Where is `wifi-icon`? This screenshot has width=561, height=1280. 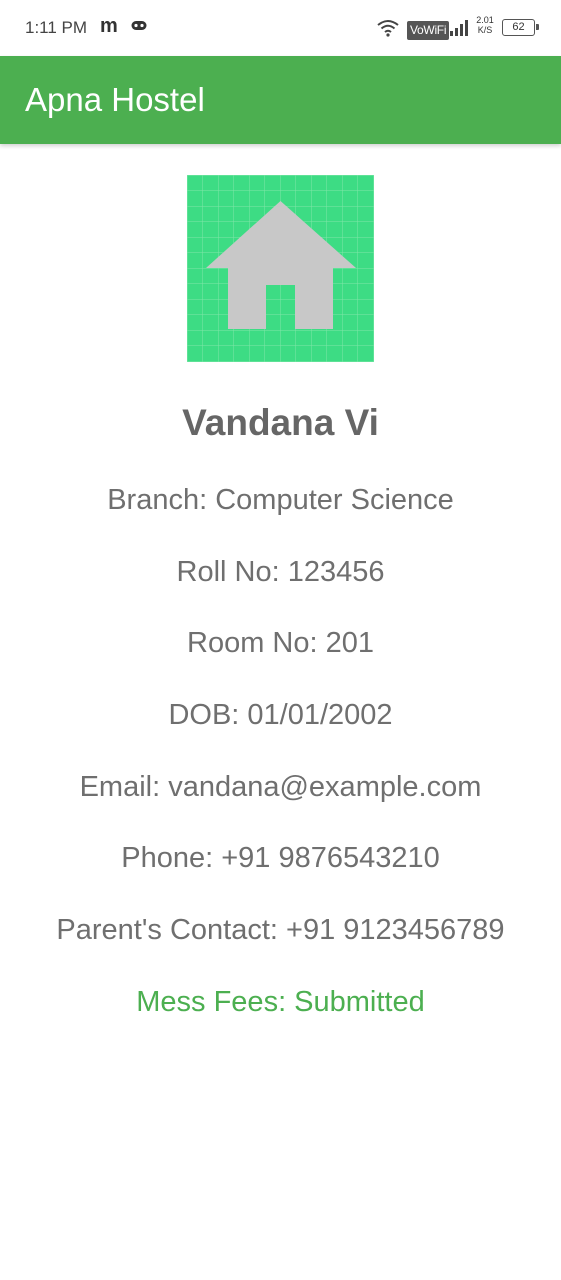 wifi-icon is located at coordinates (388, 28).